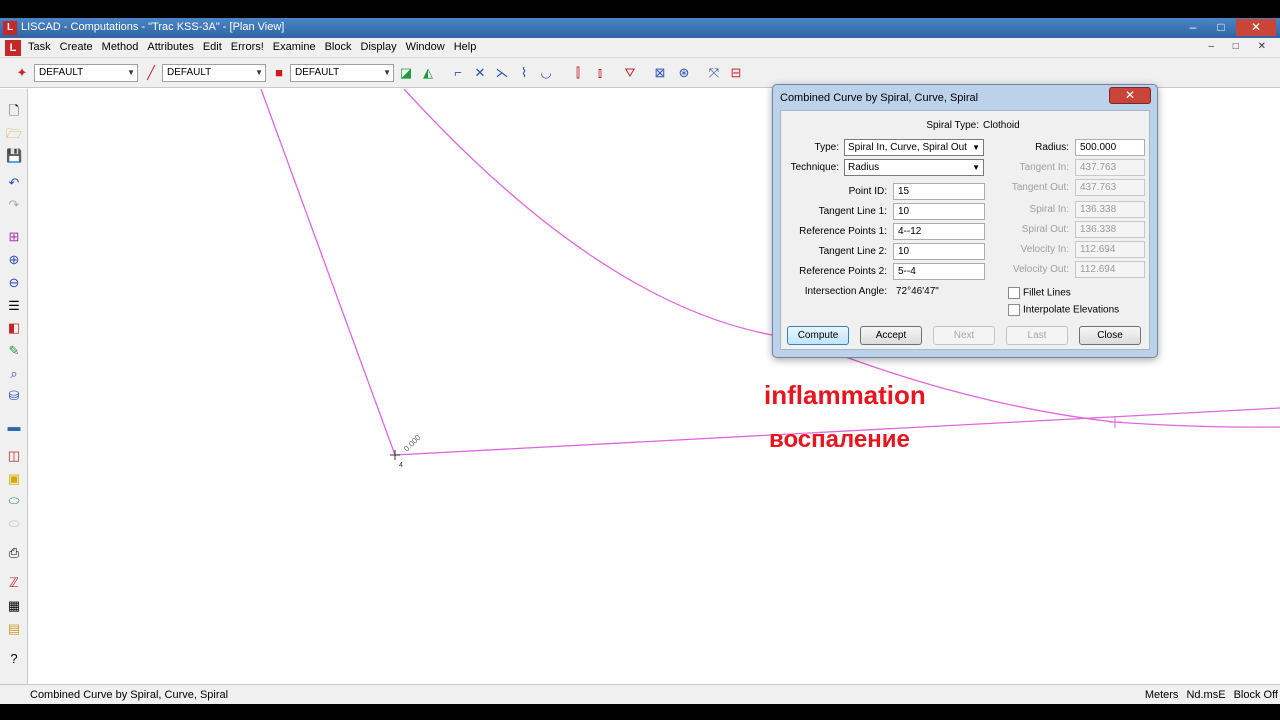  I want to click on menu-window: Window, so click(425, 47).